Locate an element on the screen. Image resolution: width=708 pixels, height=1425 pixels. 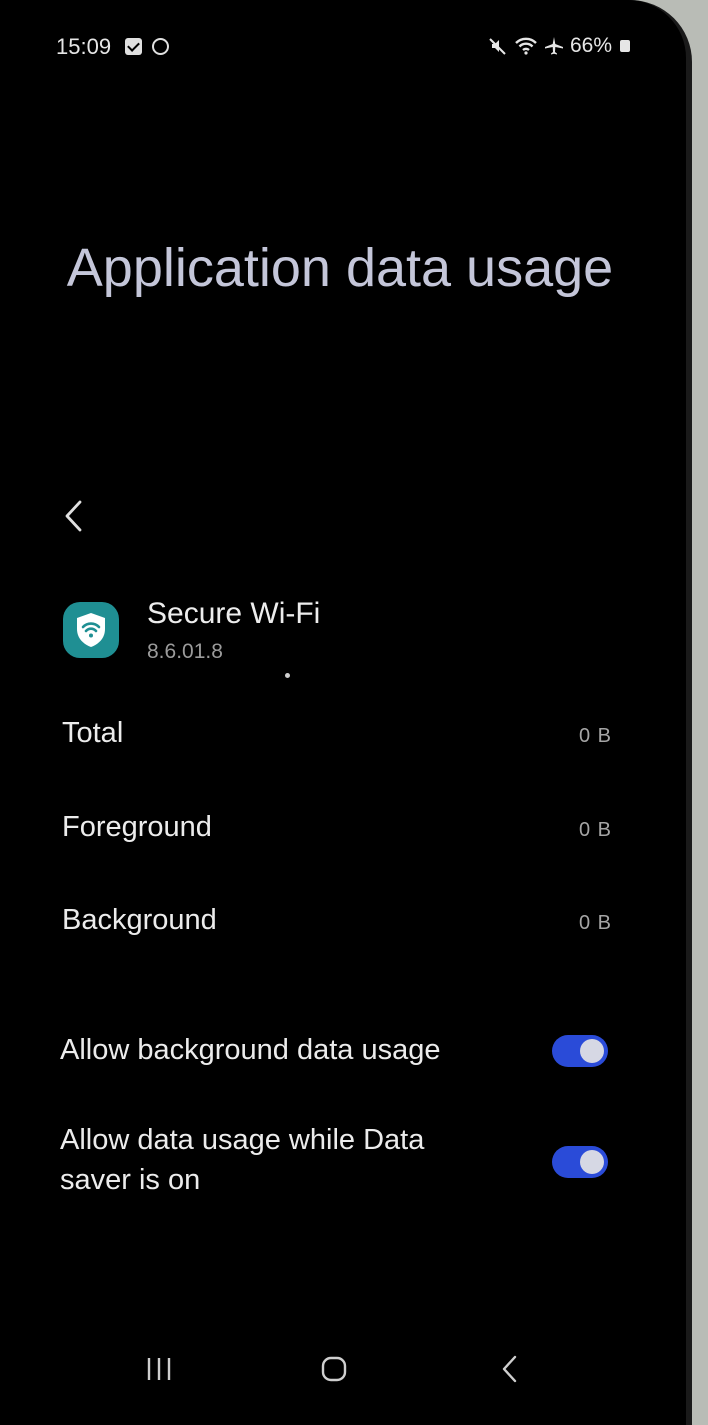
toggle-label: Allow background data usage is located at coordinates (250, 1050).